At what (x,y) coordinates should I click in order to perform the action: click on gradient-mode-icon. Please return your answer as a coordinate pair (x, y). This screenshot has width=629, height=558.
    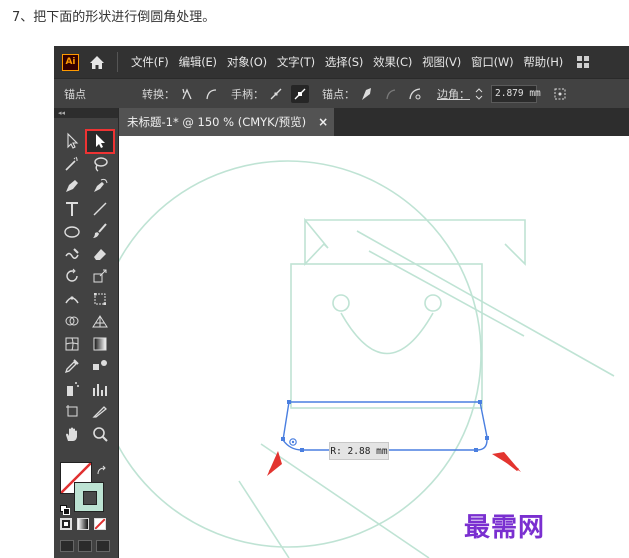
    Looking at the image, I should click on (83, 524).